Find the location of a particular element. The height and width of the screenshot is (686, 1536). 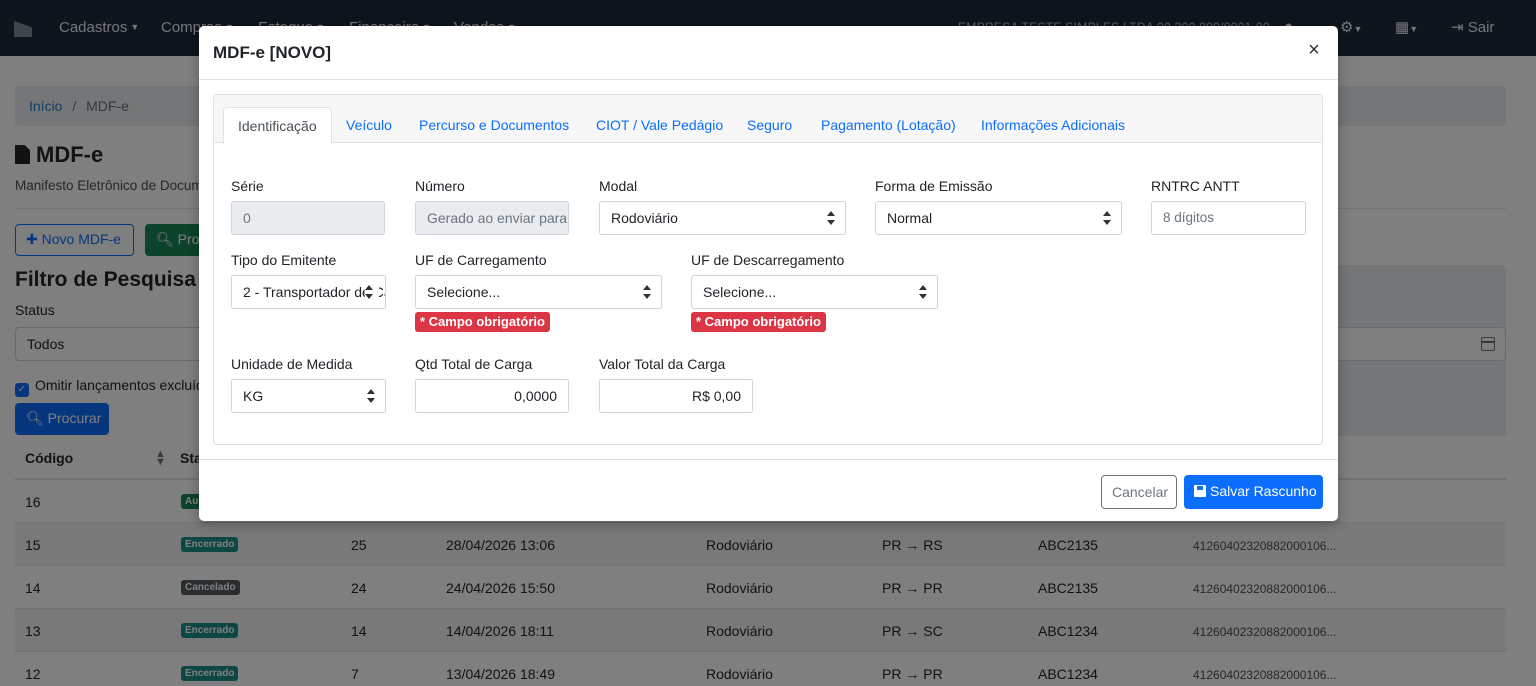

tab-percurso-documentos: Percurso e Documentos is located at coordinates (494, 125).